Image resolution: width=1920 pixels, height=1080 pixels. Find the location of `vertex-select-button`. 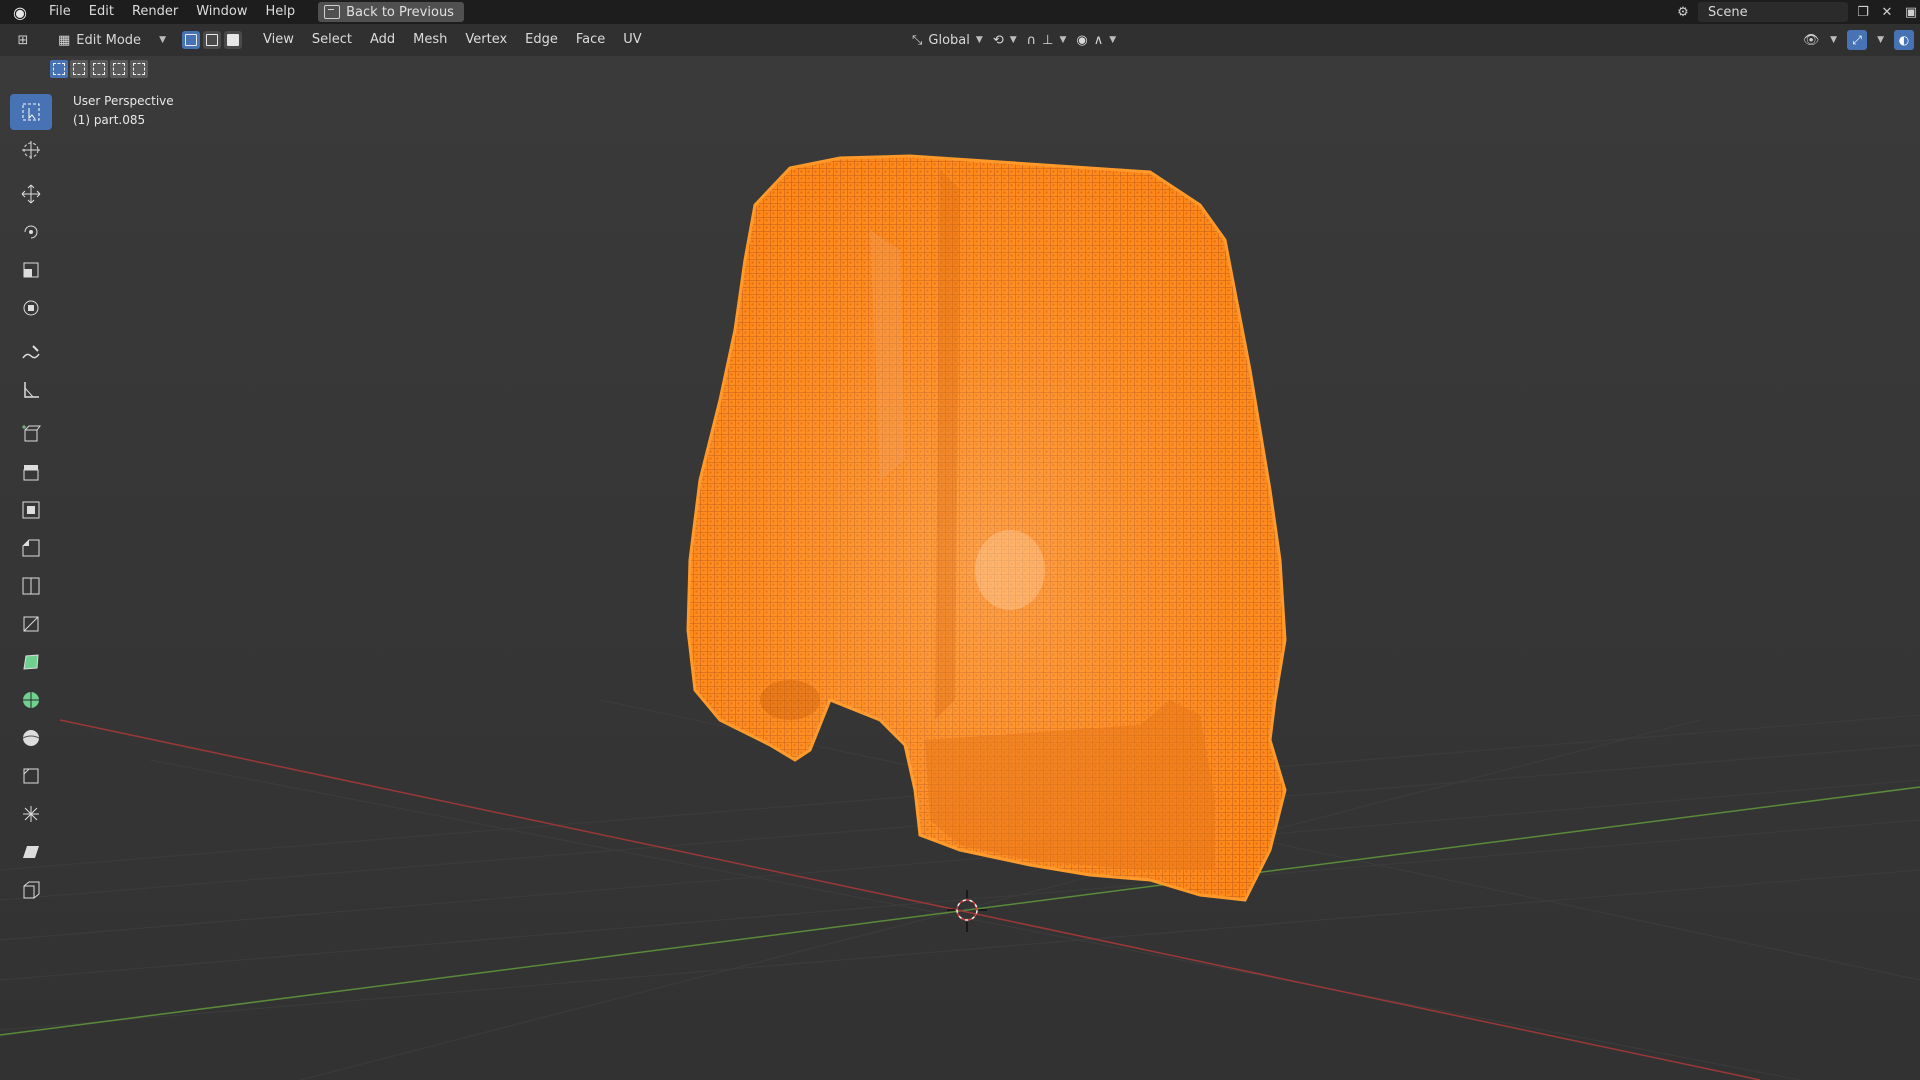

vertex-select-button is located at coordinates (191, 40).